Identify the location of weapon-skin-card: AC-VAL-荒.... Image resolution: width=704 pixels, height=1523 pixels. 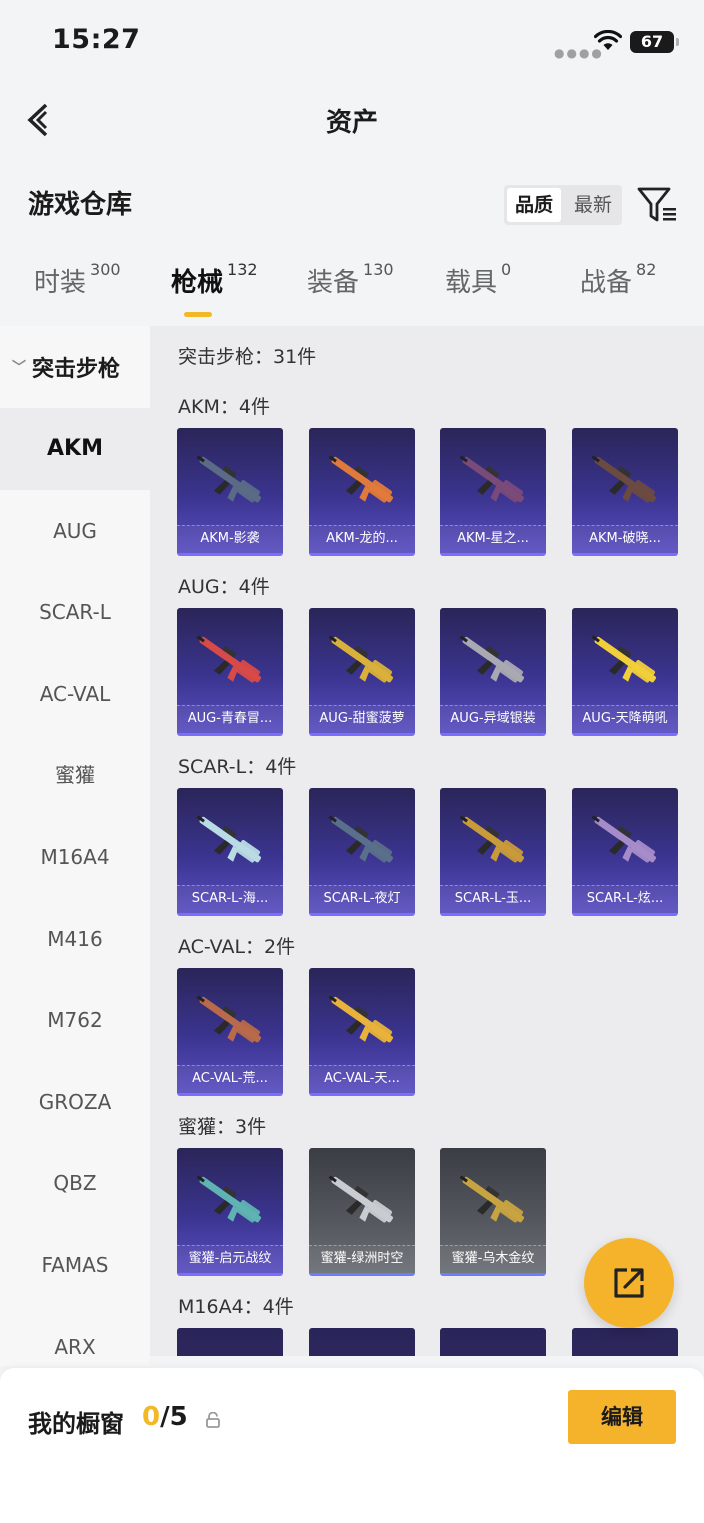
(230, 1032).